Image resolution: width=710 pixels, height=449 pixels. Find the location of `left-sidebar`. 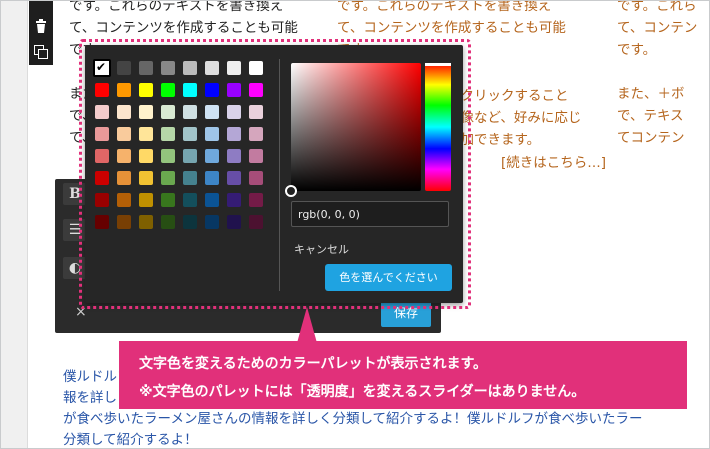

left-sidebar is located at coordinates (14, 224).